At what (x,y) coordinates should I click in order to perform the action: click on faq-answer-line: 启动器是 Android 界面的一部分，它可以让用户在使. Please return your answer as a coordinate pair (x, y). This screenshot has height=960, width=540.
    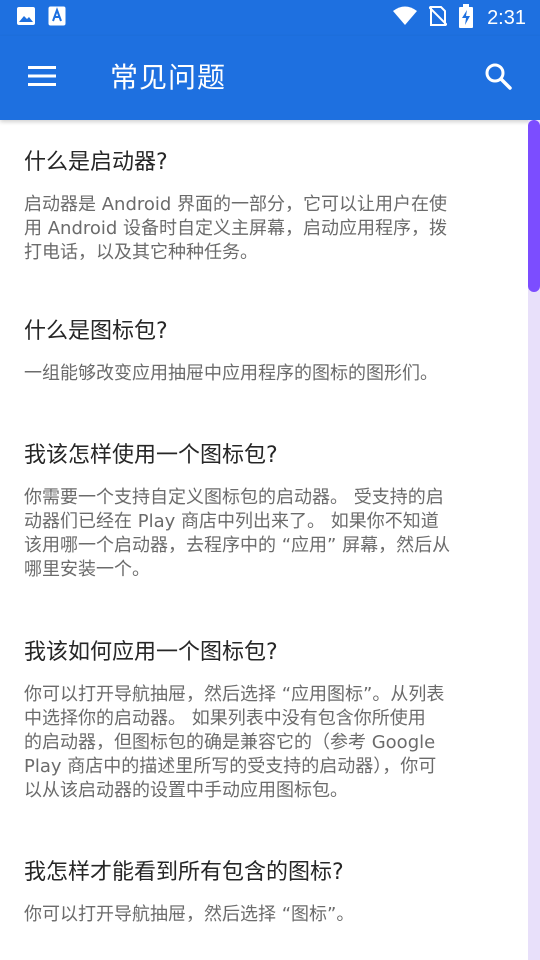
    Looking at the image, I should click on (236, 204).